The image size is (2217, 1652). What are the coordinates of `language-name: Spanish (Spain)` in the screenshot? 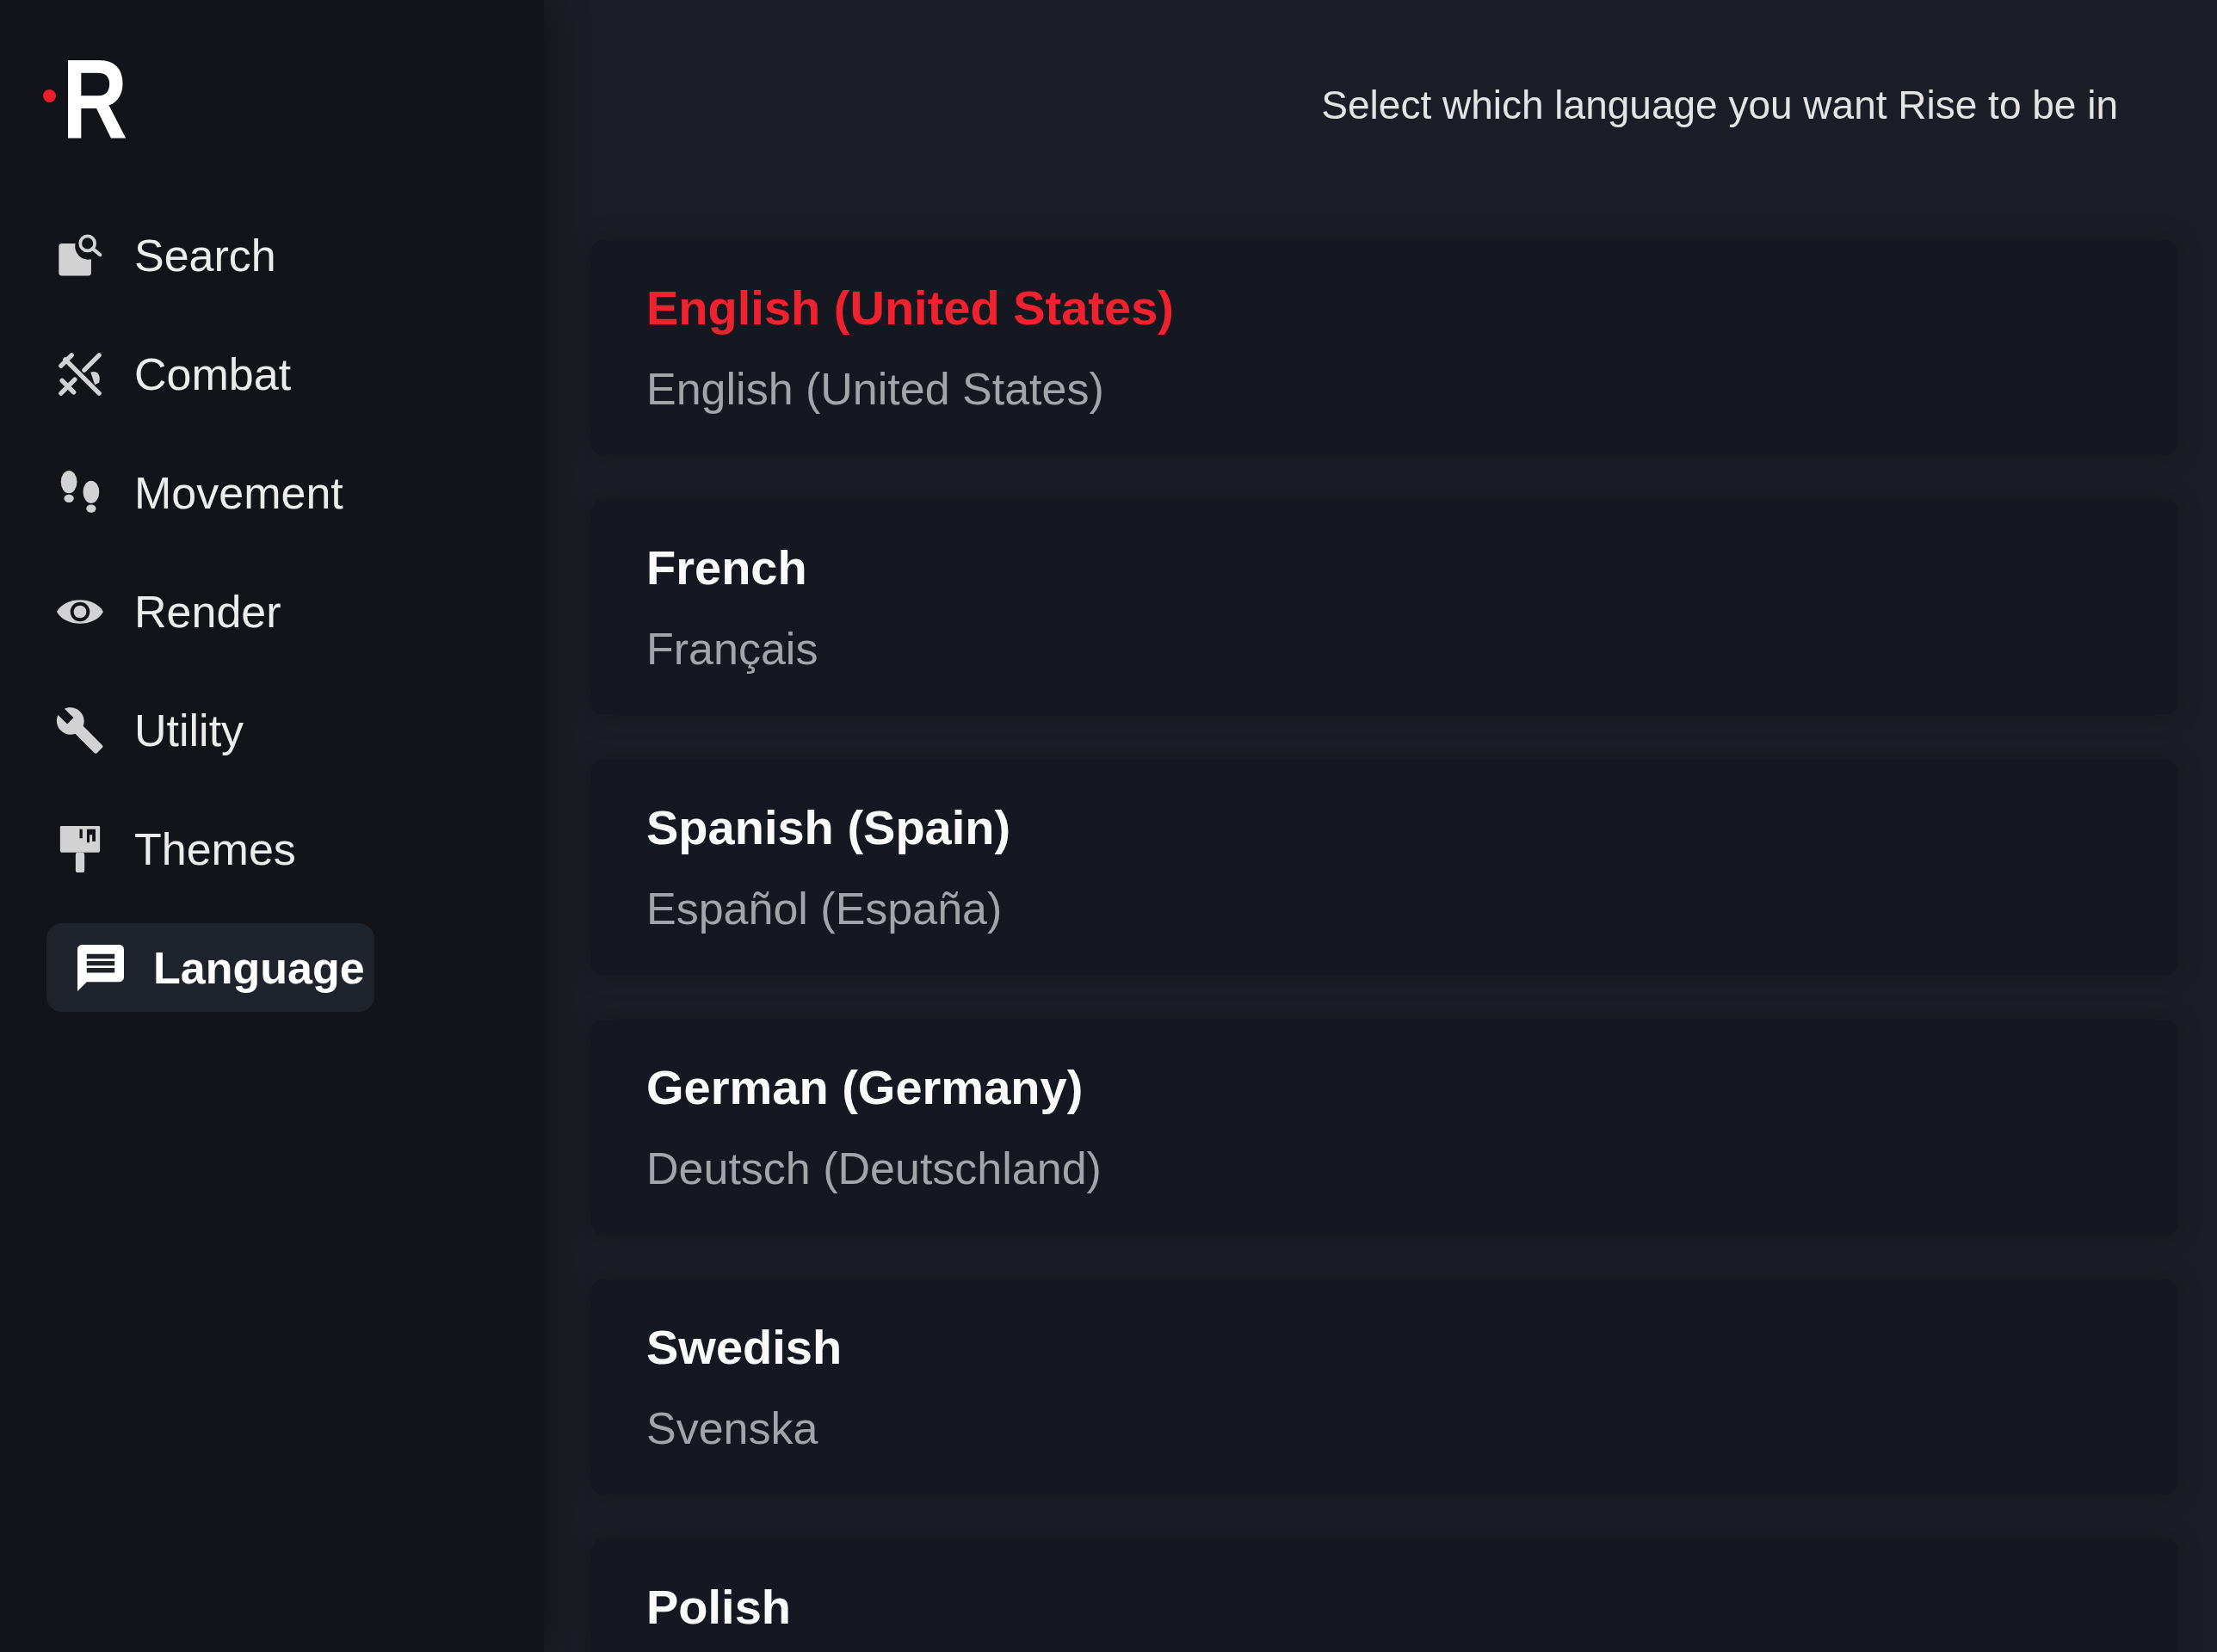 It's located at (828, 827).